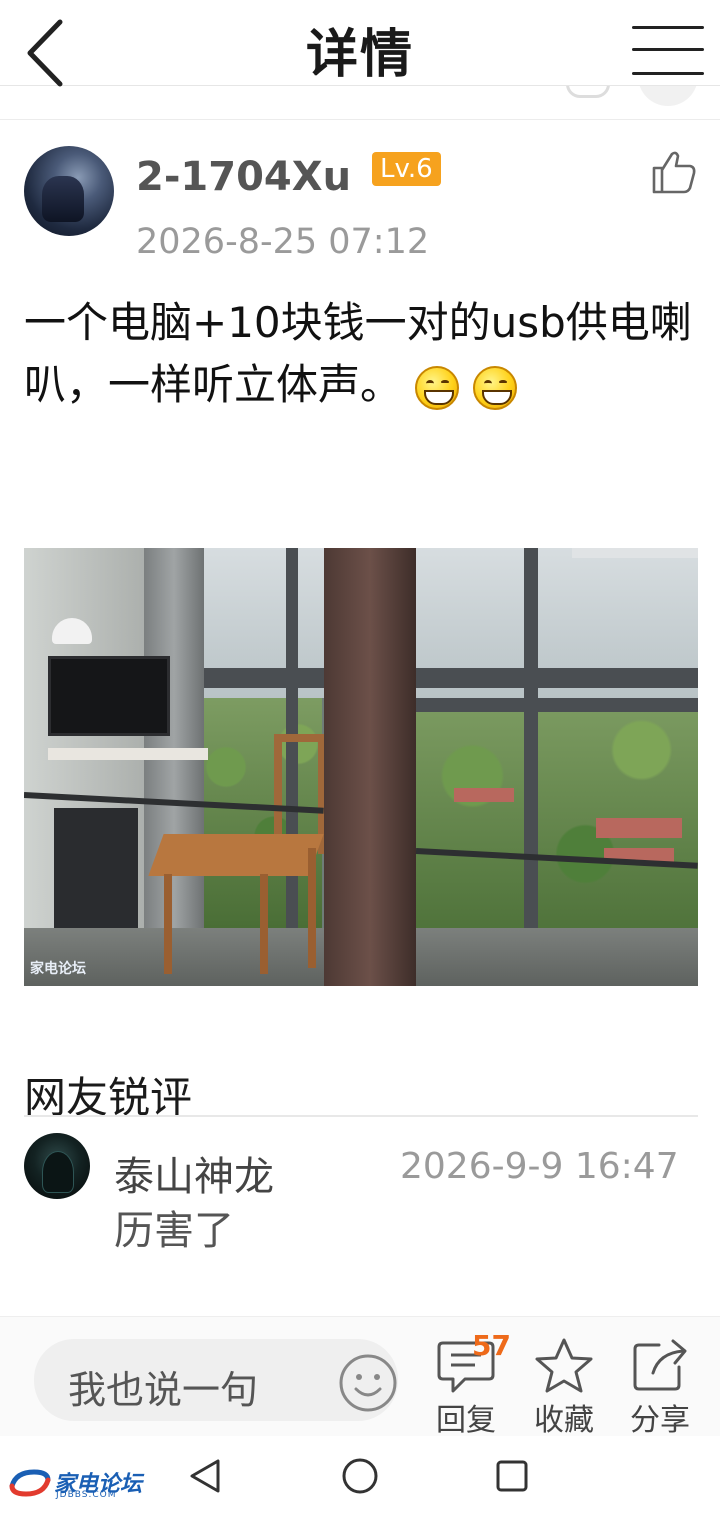 This screenshot has width=720, height=1514. I want to click on nav-recents-button, so click(512, 1476).